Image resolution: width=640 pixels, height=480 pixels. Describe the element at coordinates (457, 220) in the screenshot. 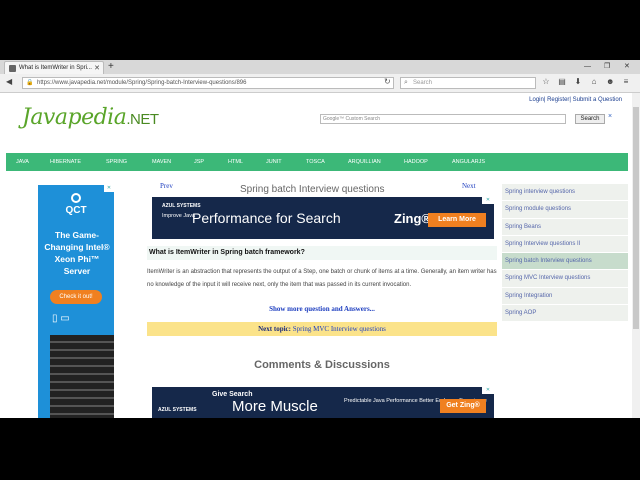

I see `learn-more-button: Learn More` at that location.